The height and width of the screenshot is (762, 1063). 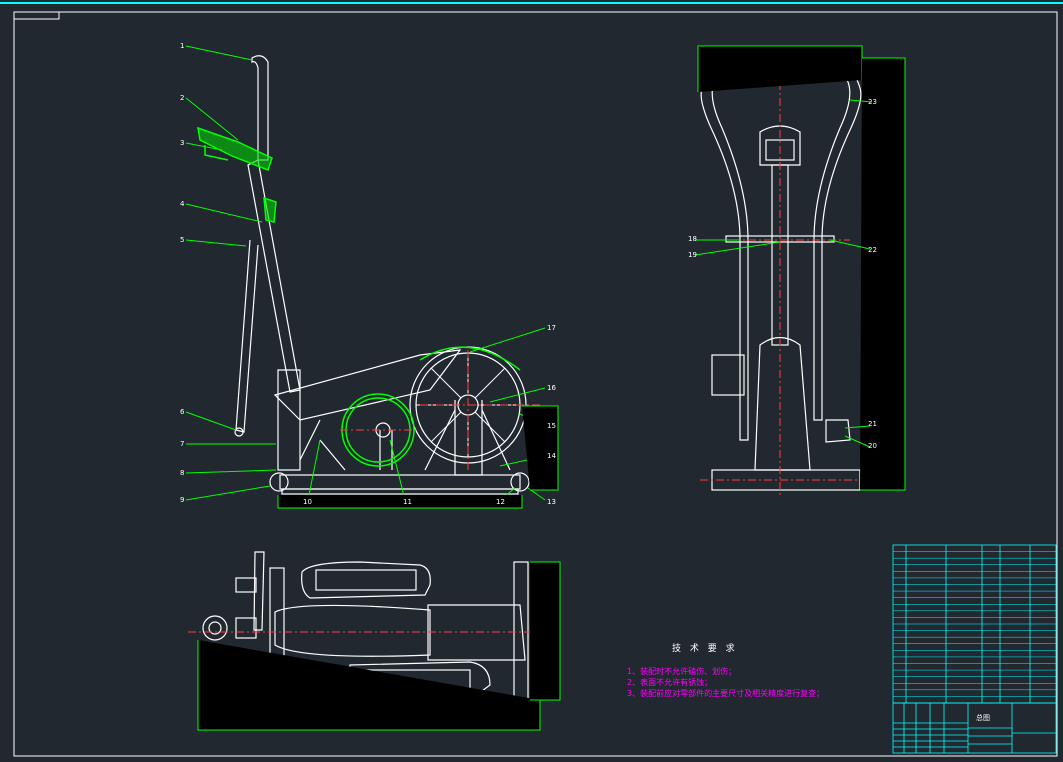 I want to click on balloon-17: 17, so click(x=551, y=328).